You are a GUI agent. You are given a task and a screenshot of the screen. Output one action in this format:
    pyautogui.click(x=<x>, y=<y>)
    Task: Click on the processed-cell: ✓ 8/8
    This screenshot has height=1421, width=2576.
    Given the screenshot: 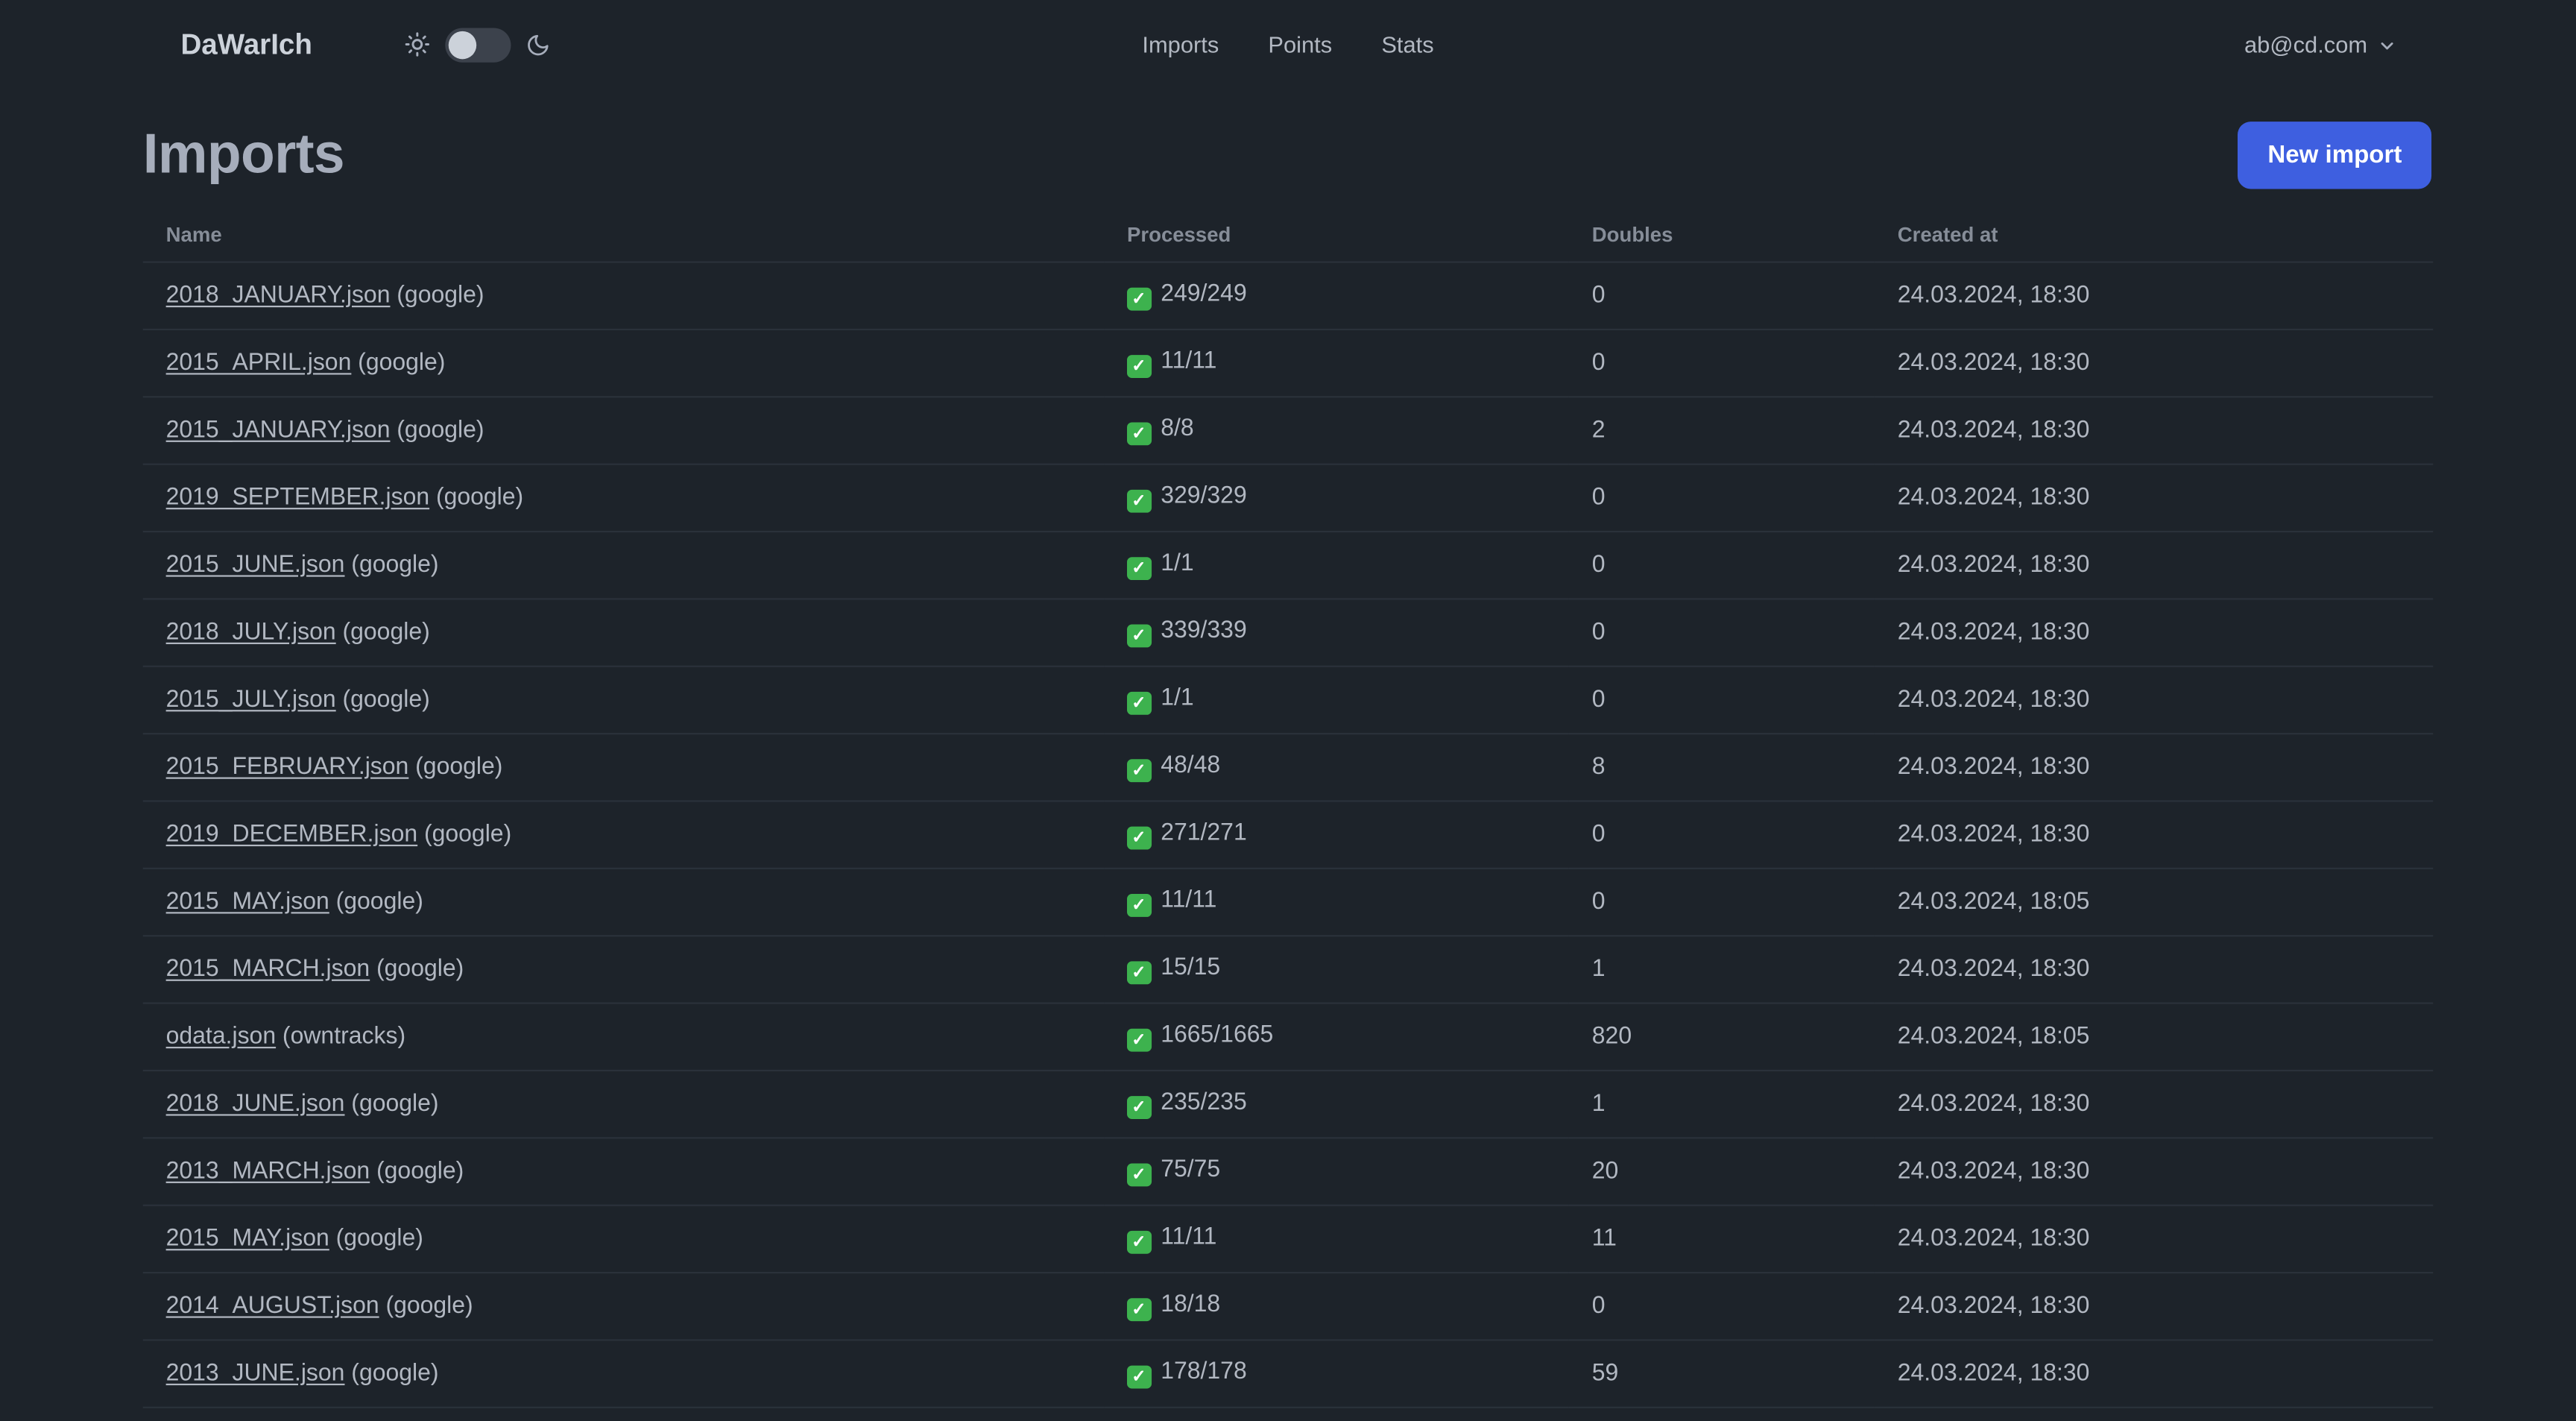 What is the action you would take?
    pyautogui.click(x=1337, y=430)
    